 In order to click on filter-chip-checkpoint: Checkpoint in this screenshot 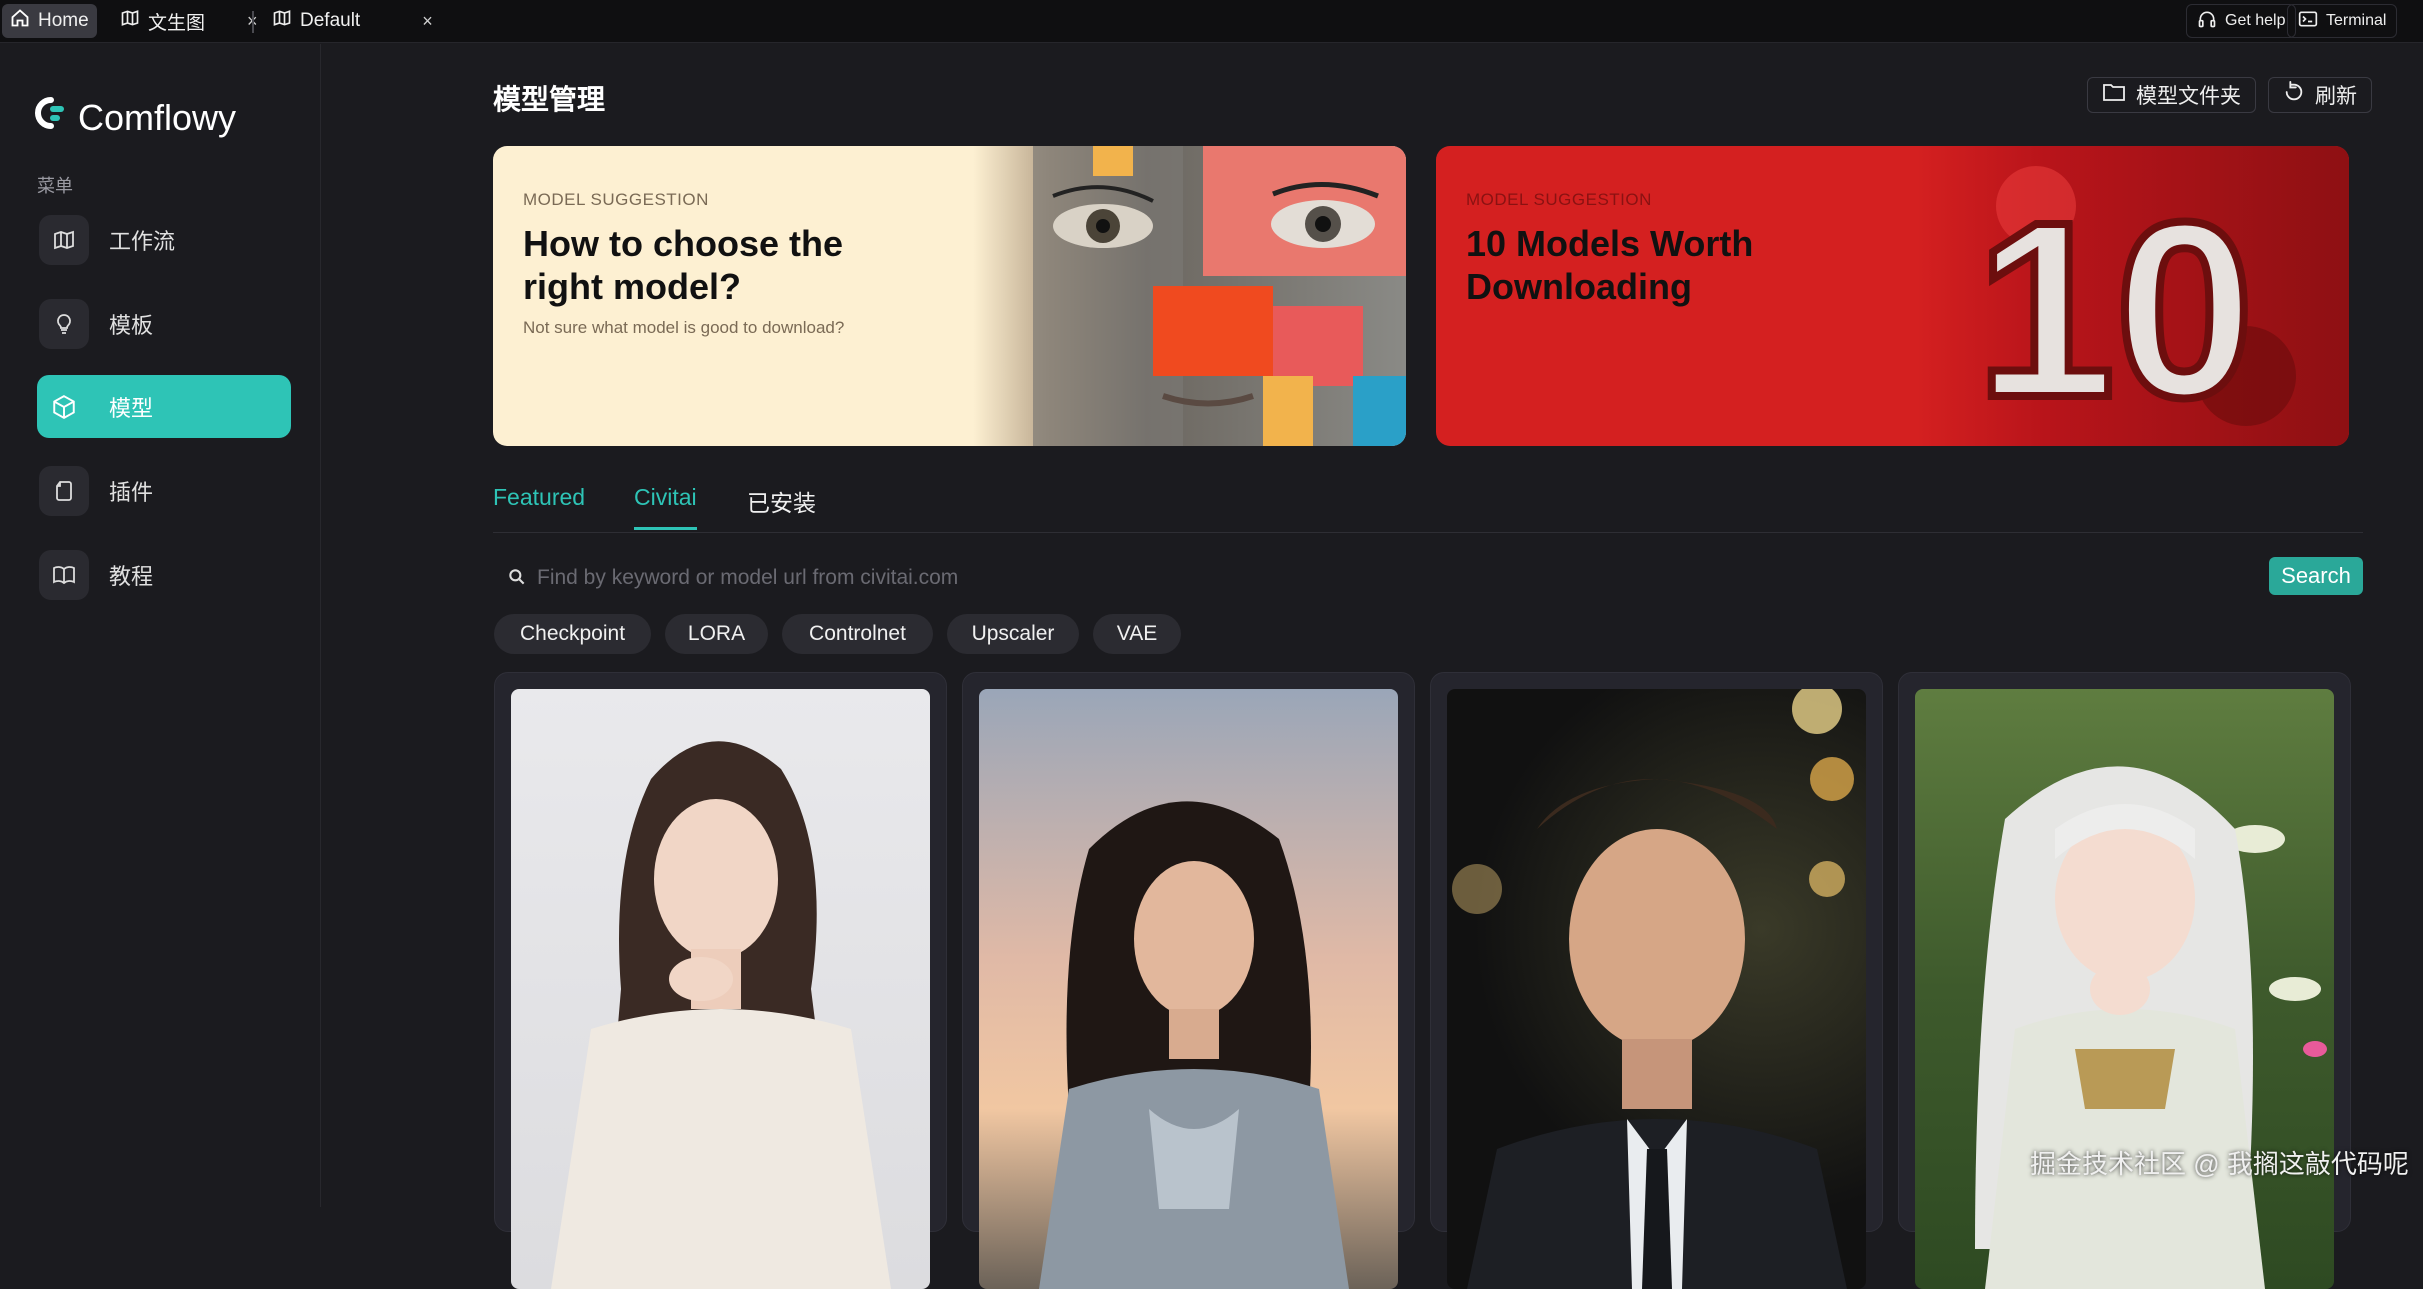, I will do `click(572, 634)`.